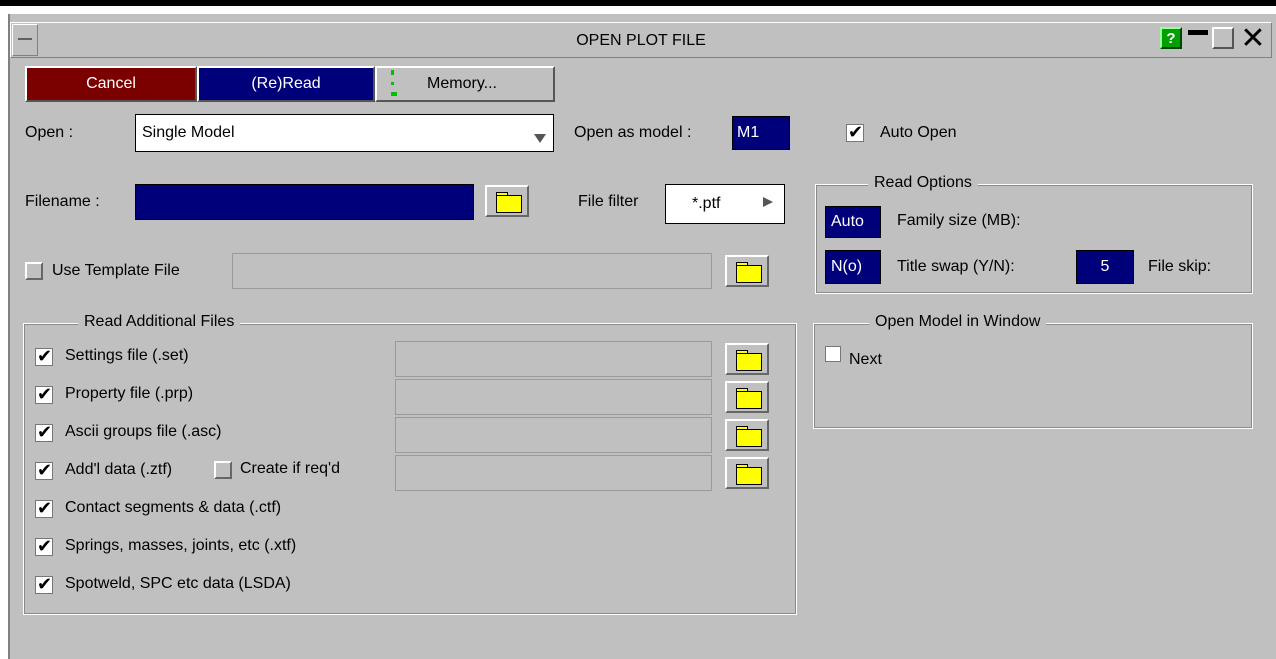 This screenshot has height=659, width=1276. Describe the element at coordinates (540, 138) in the screenshot. I see `dropdown-arrow-icon` at that location.